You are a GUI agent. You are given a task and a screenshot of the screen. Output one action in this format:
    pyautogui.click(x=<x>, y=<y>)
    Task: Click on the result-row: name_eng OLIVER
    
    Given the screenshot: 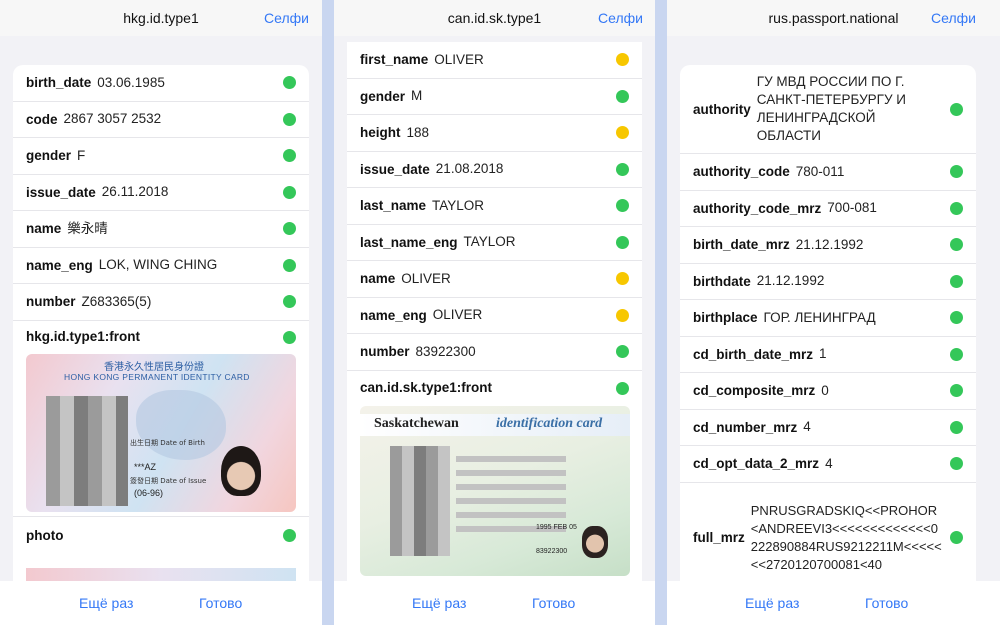 What is the action you would take?
    pyautogui.click(x=494, y=316)
    